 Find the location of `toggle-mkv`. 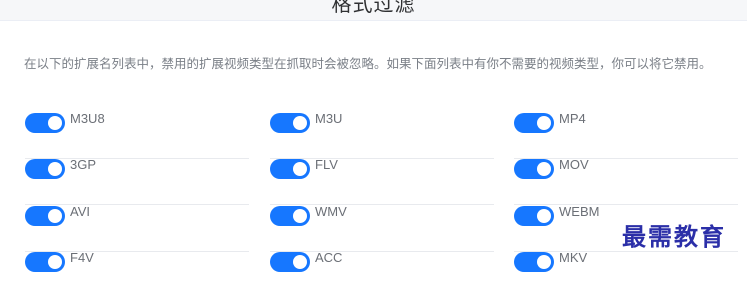

toggle-mkv is located at coordinates (534, 262).